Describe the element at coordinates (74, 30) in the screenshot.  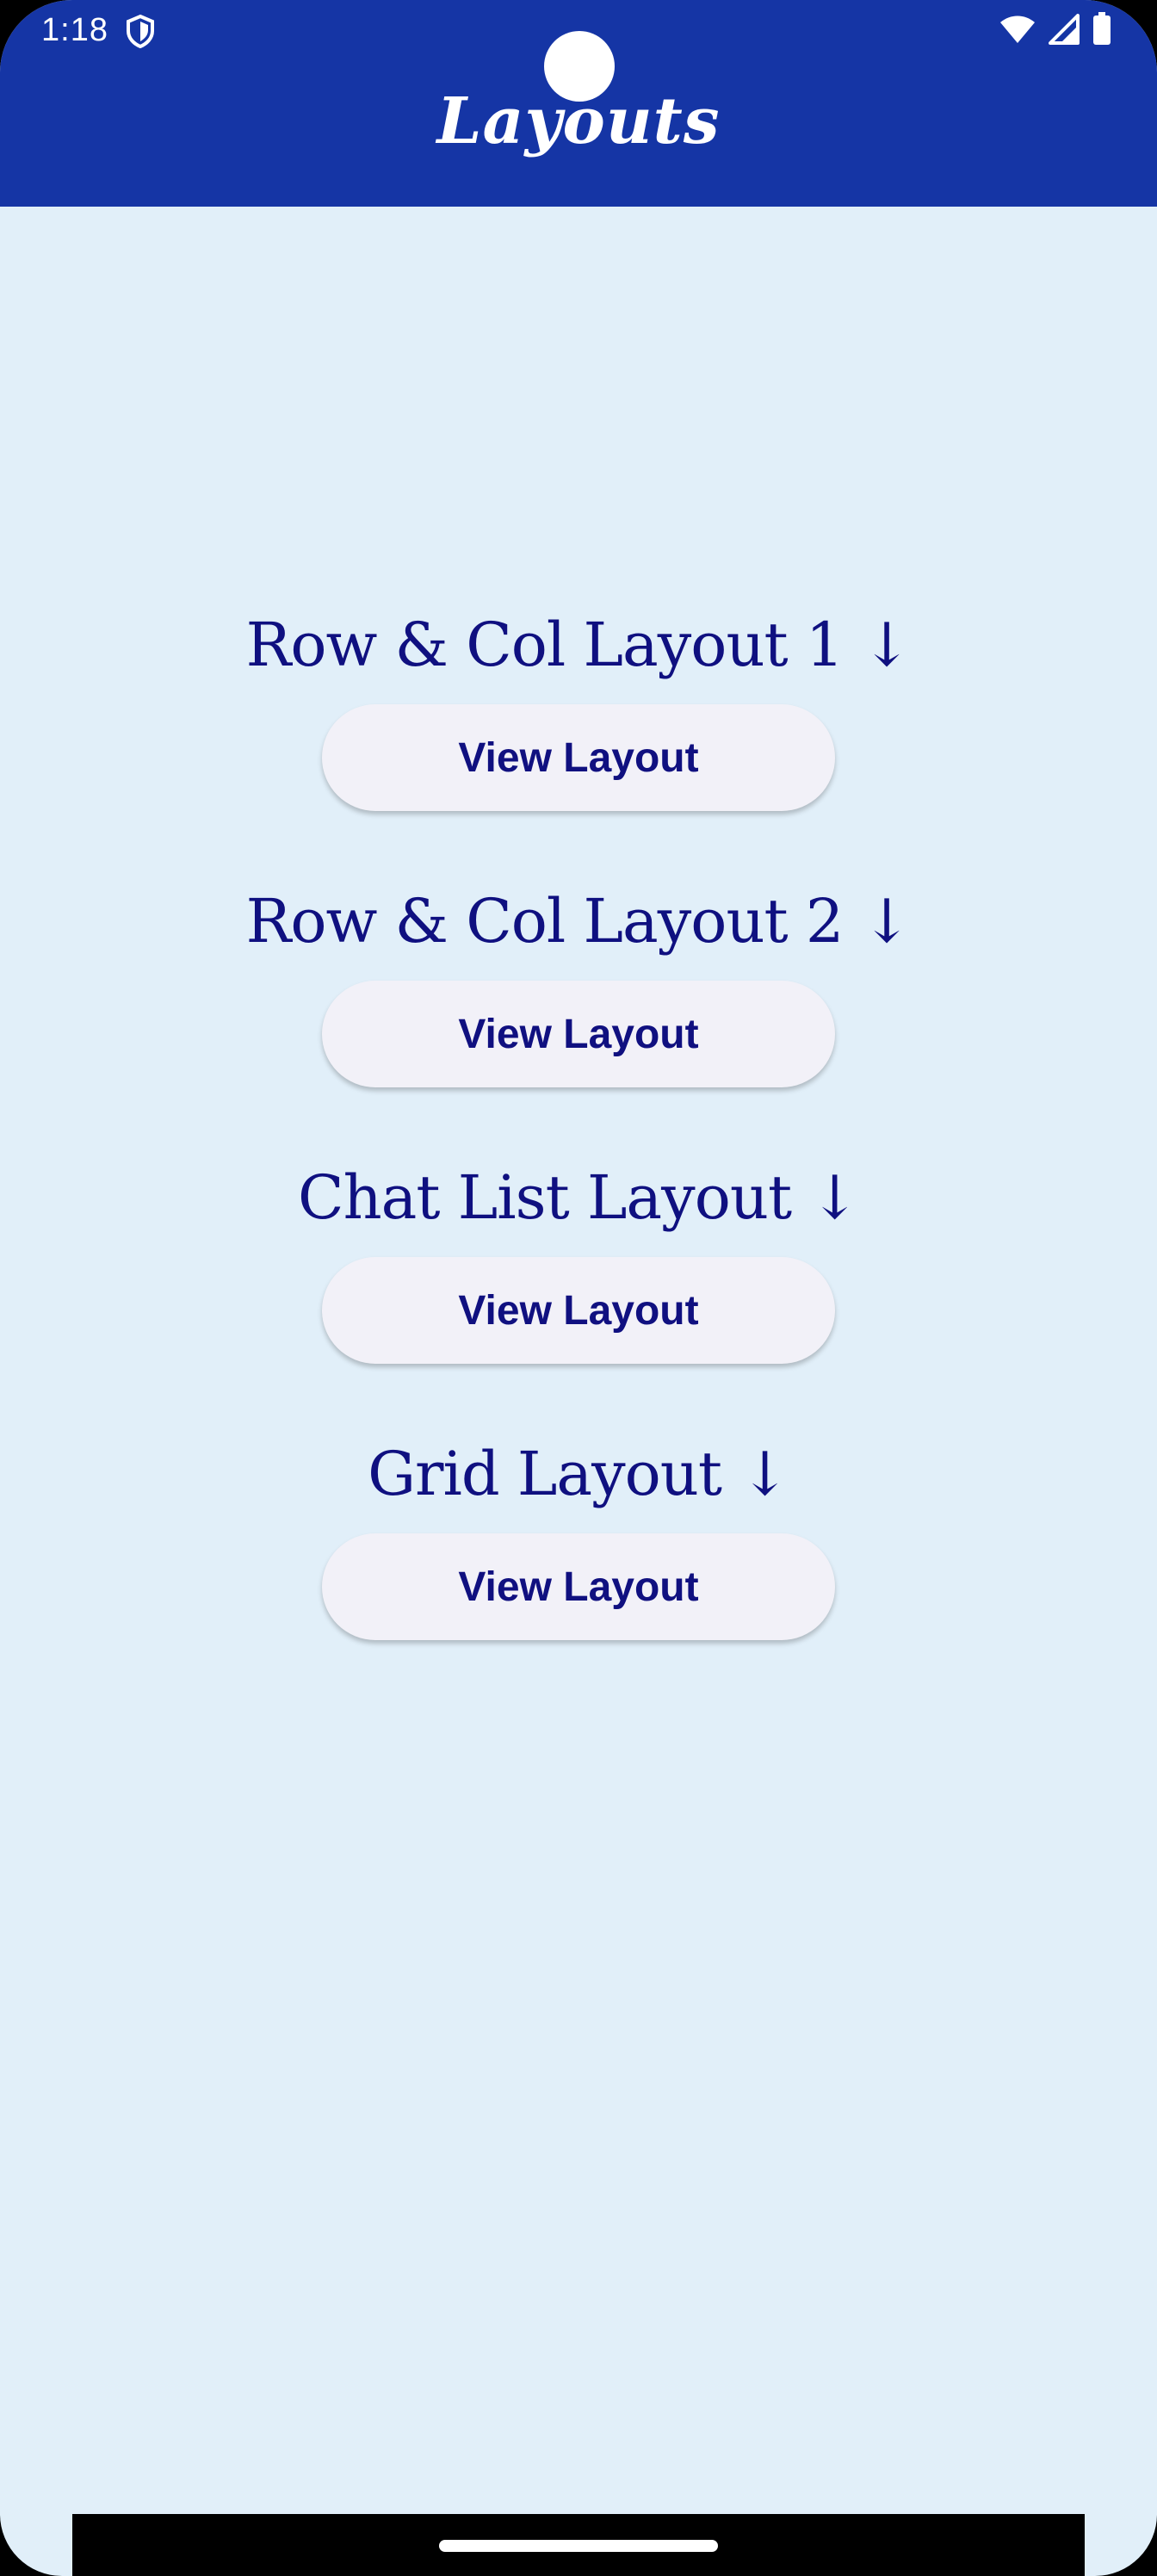
I see `status-time: 1:18` at that location.